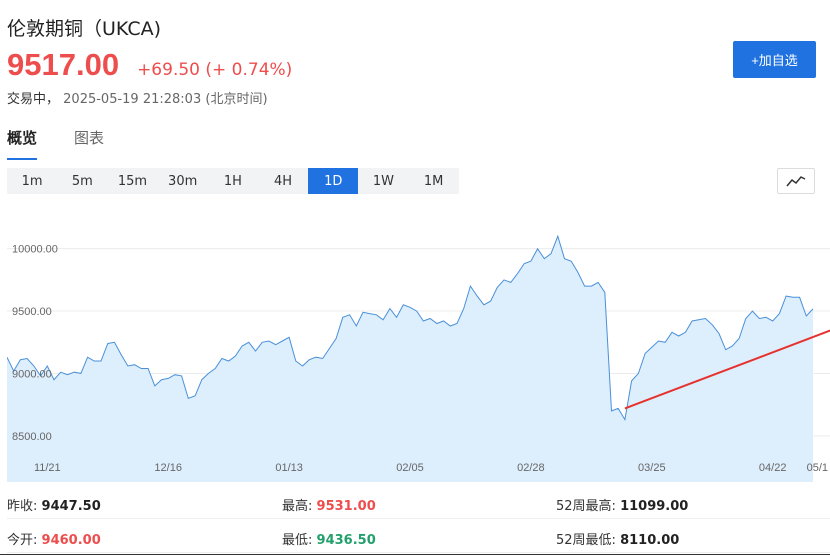  What do you see at coordinates (32, 437) in the screenshot?
I see `y-tick-label: 8500.00` at bounding box center [32, 437].